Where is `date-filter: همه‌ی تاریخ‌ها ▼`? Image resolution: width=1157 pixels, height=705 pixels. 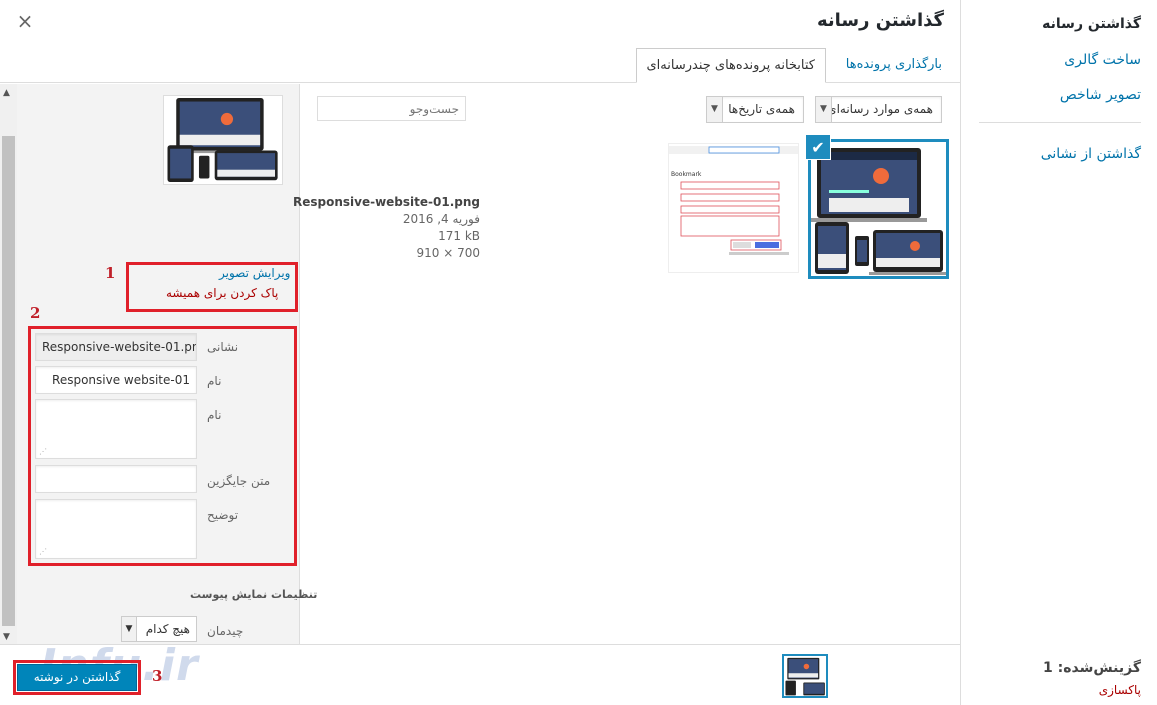
date-filter: همه‌ی تاریخ‌ها ▼ is located at coordinates (755, 109).